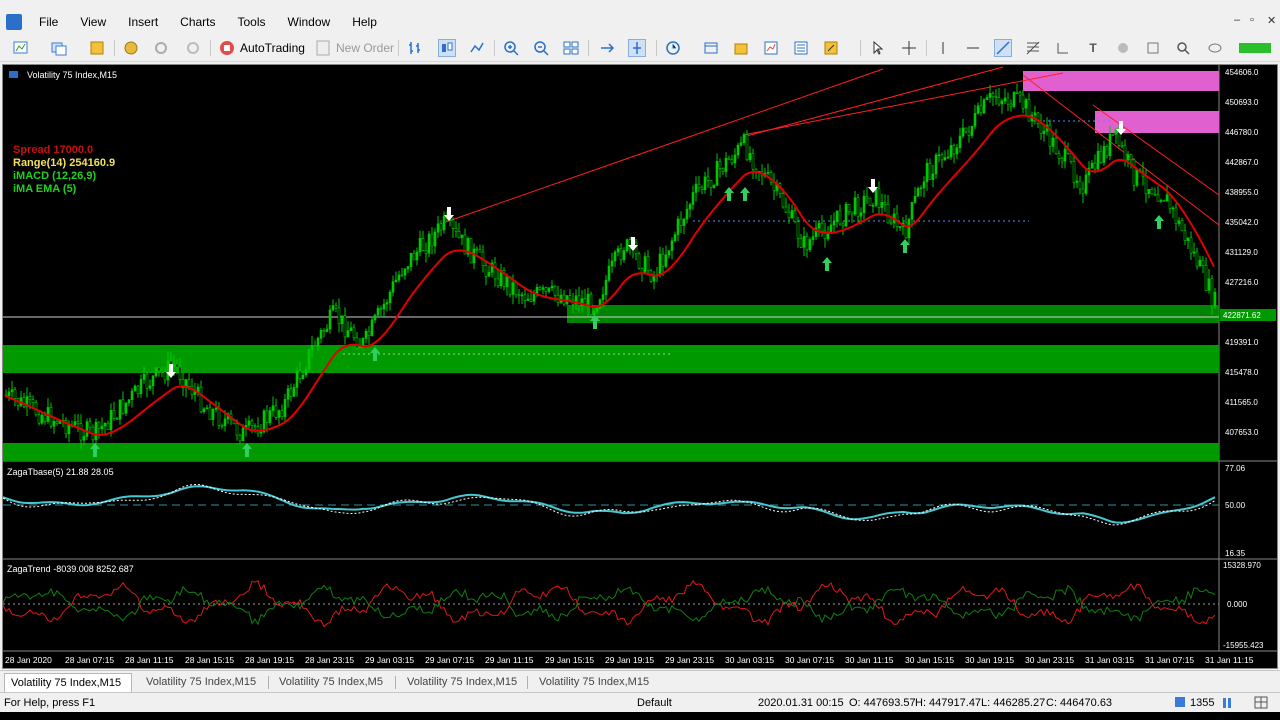 This screenshot has height=720, width=1280. What do you see at coordinates (1003, 48) in the screenshot?
I see `trendline-icon` at bounding box center [1003, 48].